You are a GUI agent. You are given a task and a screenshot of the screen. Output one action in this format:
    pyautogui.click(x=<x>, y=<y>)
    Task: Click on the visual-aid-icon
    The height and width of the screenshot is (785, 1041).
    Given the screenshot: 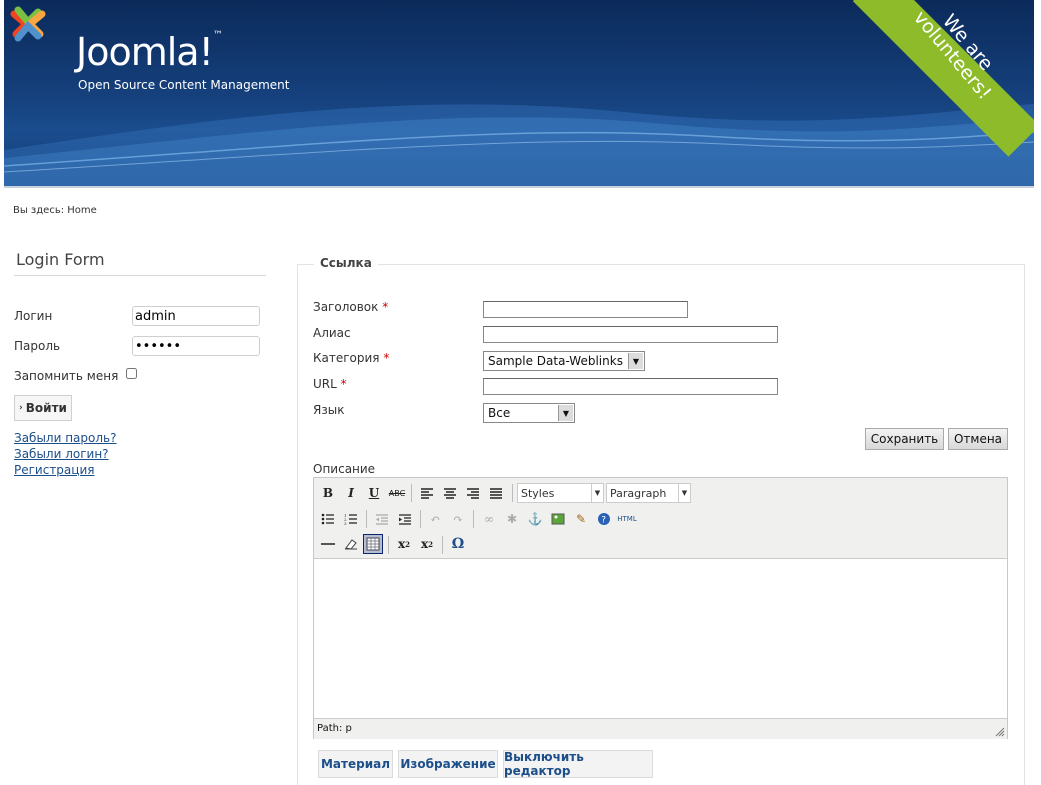 What is the action you would take?
    pyautogui.click(x=373, y=544)
    